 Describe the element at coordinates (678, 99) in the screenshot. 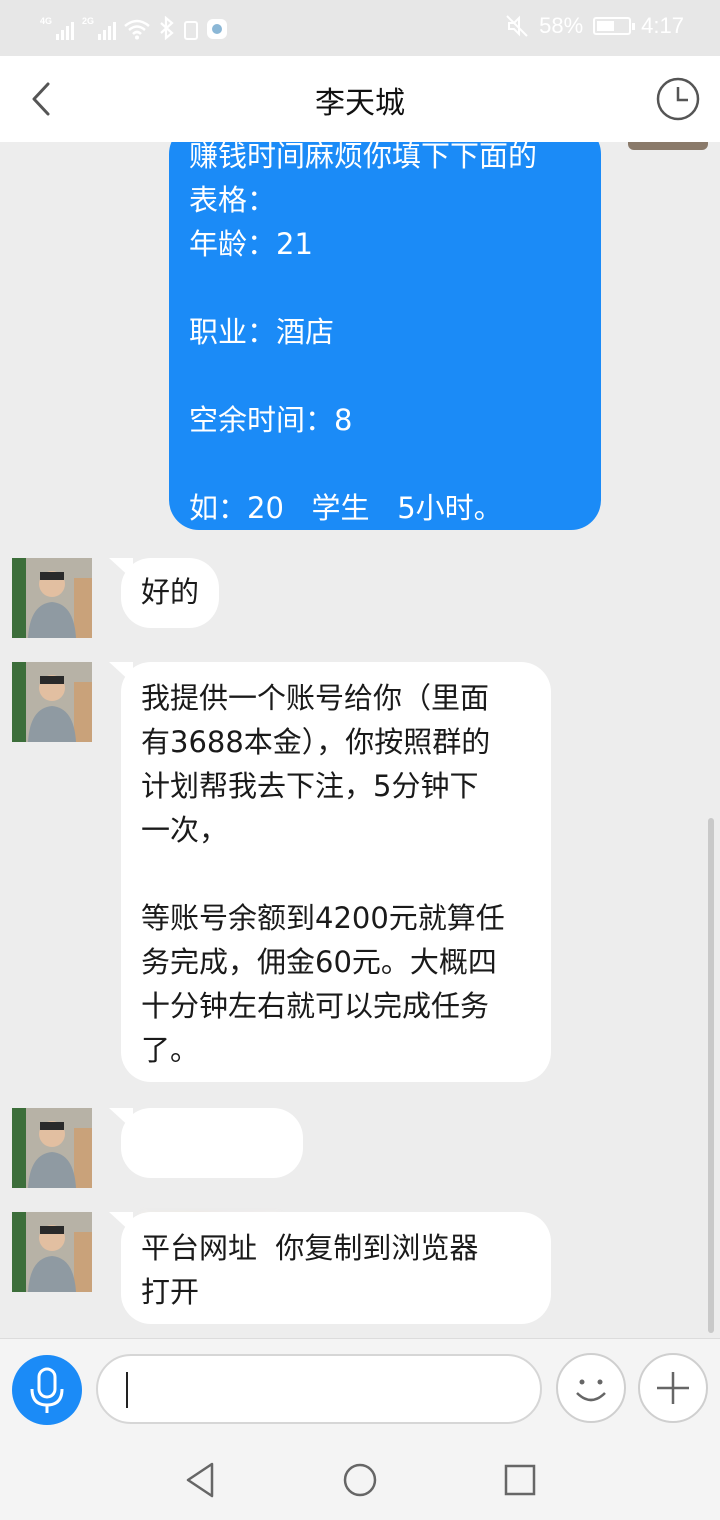

I see `clock-icon` at that location.